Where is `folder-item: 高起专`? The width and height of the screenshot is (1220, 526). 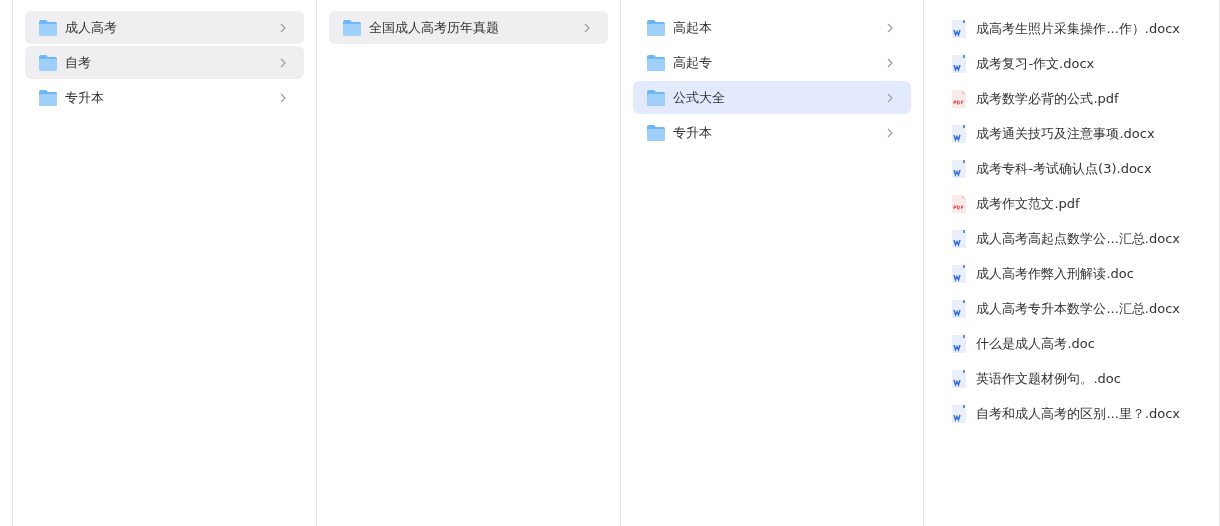
folder-item: 高起专 is located at coordinates (772, 62).